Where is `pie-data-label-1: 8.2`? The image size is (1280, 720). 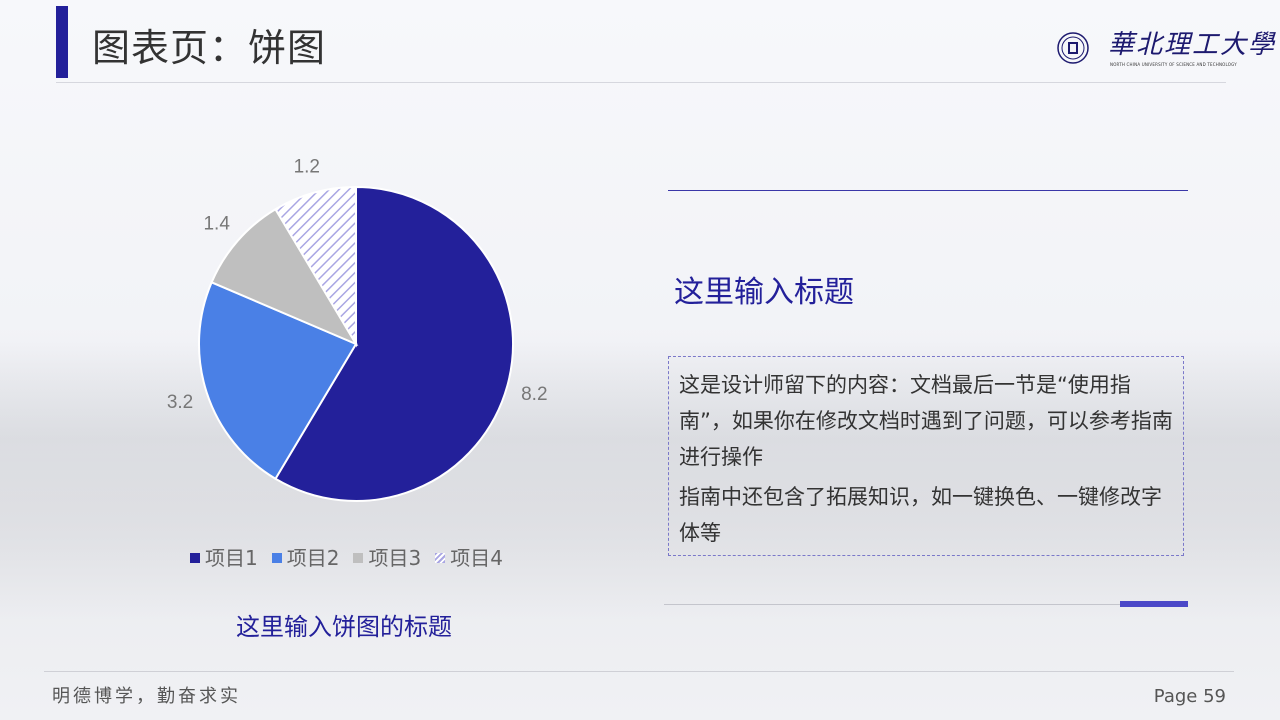 pie-data-label-1: 8.2 is located at coordinates (534, 394).